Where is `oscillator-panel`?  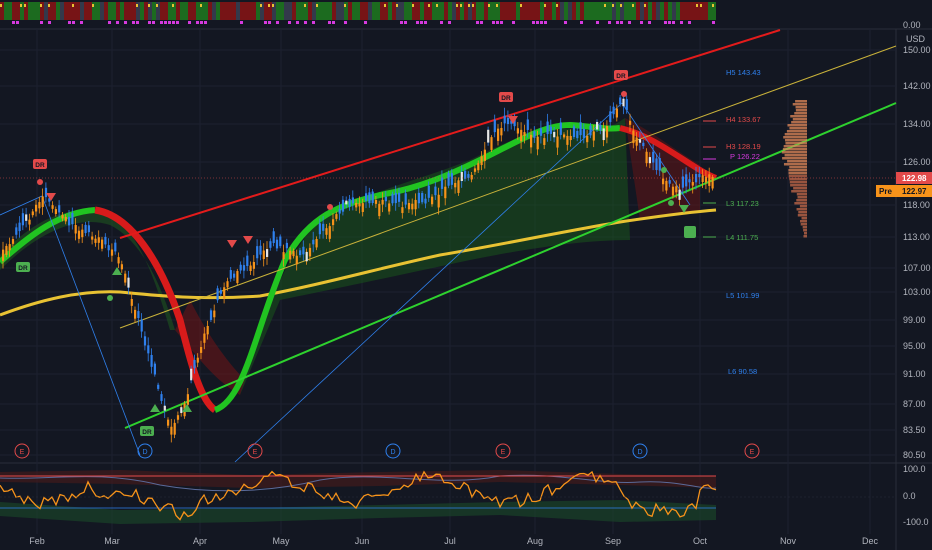
oscillator-panel is located at coordinates (448, 497).